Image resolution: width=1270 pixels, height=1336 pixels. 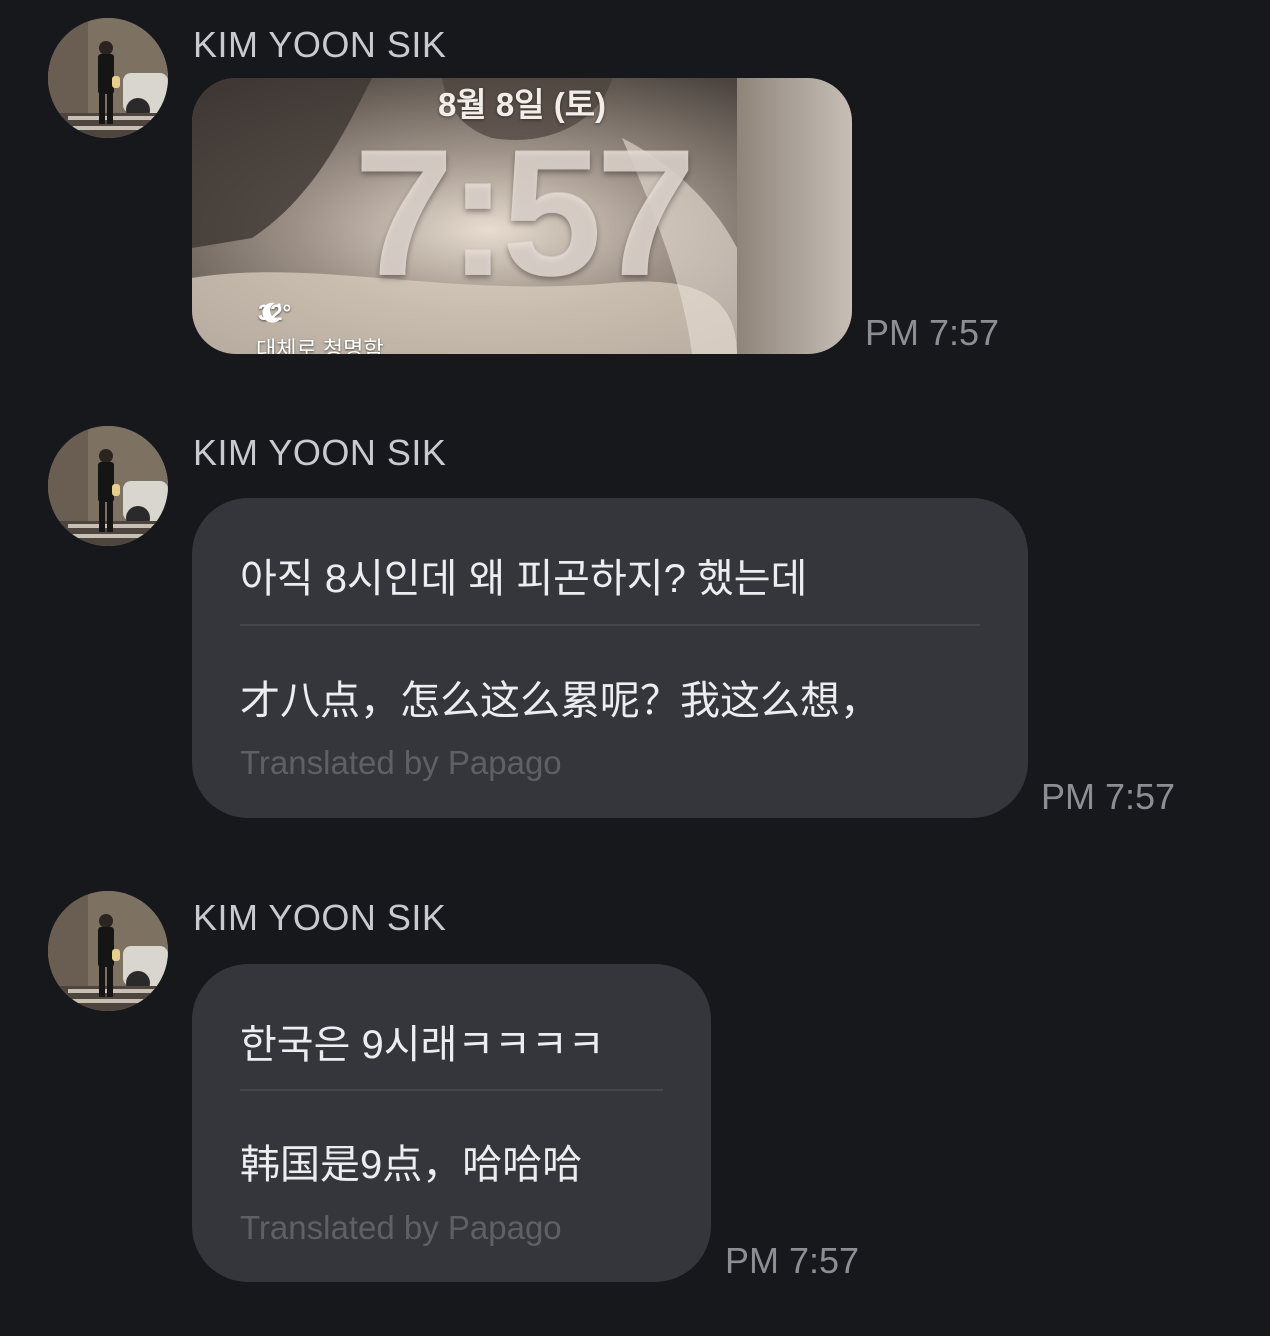 I want to click on lockscreen-clock: 7:57, so click(x=524, y=213).